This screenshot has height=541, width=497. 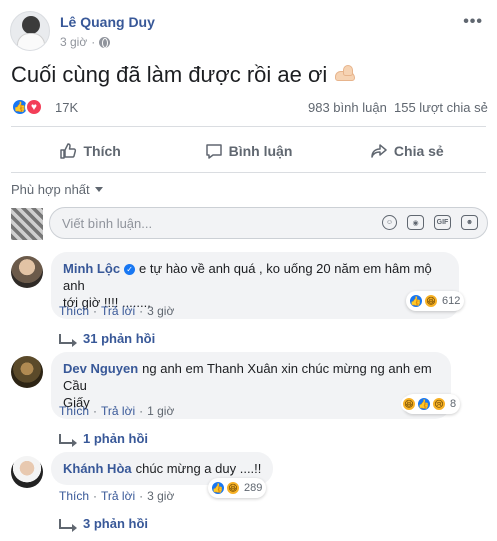 I want to click on share-count: 155 lượt chia sẻ, so click(x=441, y=107).